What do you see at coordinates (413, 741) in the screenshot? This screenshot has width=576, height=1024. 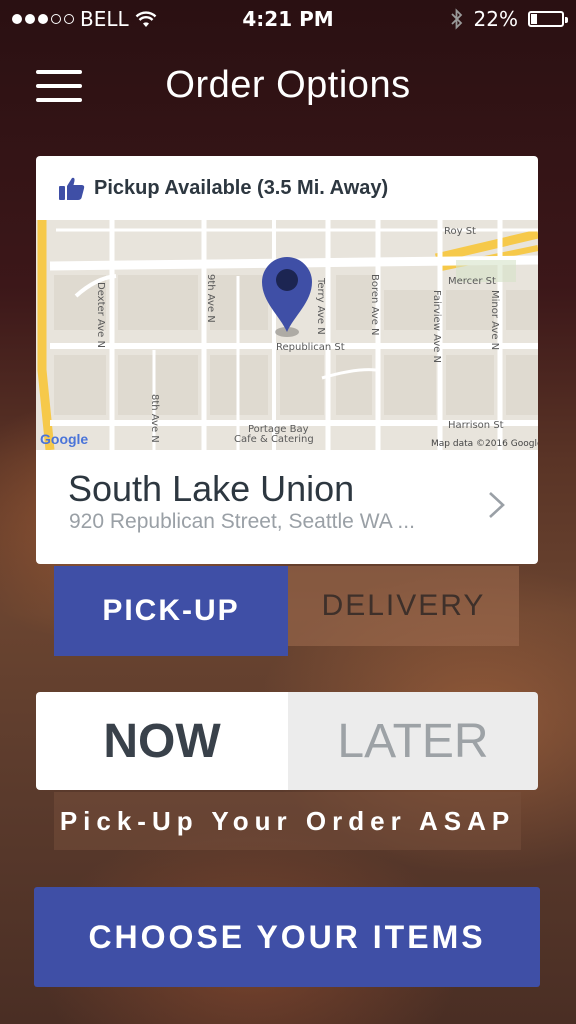 I see `later-option: LATER` at bounding box center [413, 741].